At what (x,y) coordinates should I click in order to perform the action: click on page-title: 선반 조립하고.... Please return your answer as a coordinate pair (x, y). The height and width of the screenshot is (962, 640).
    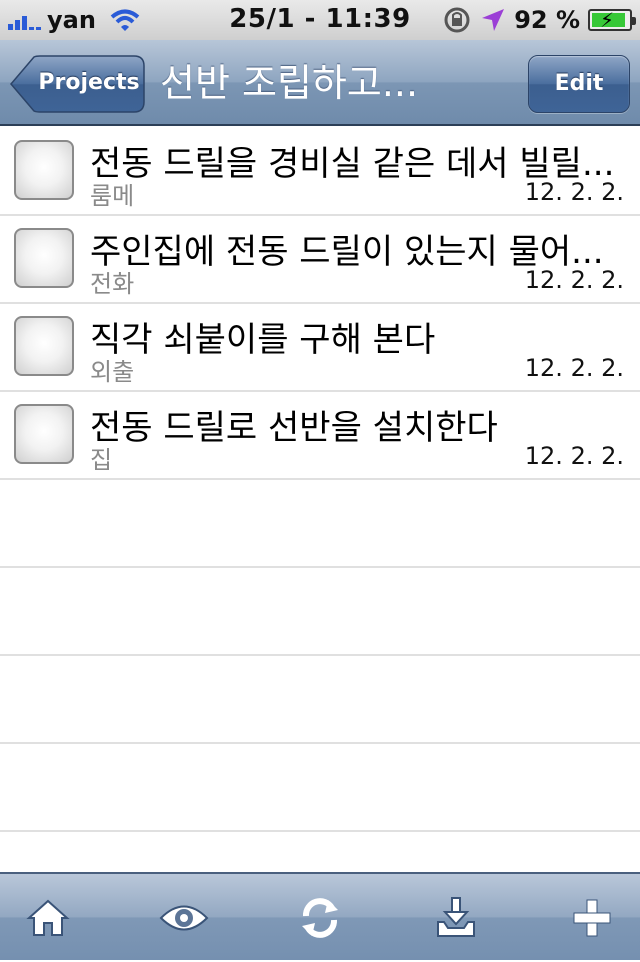
    Looking at the image, I should click on (289, 83).